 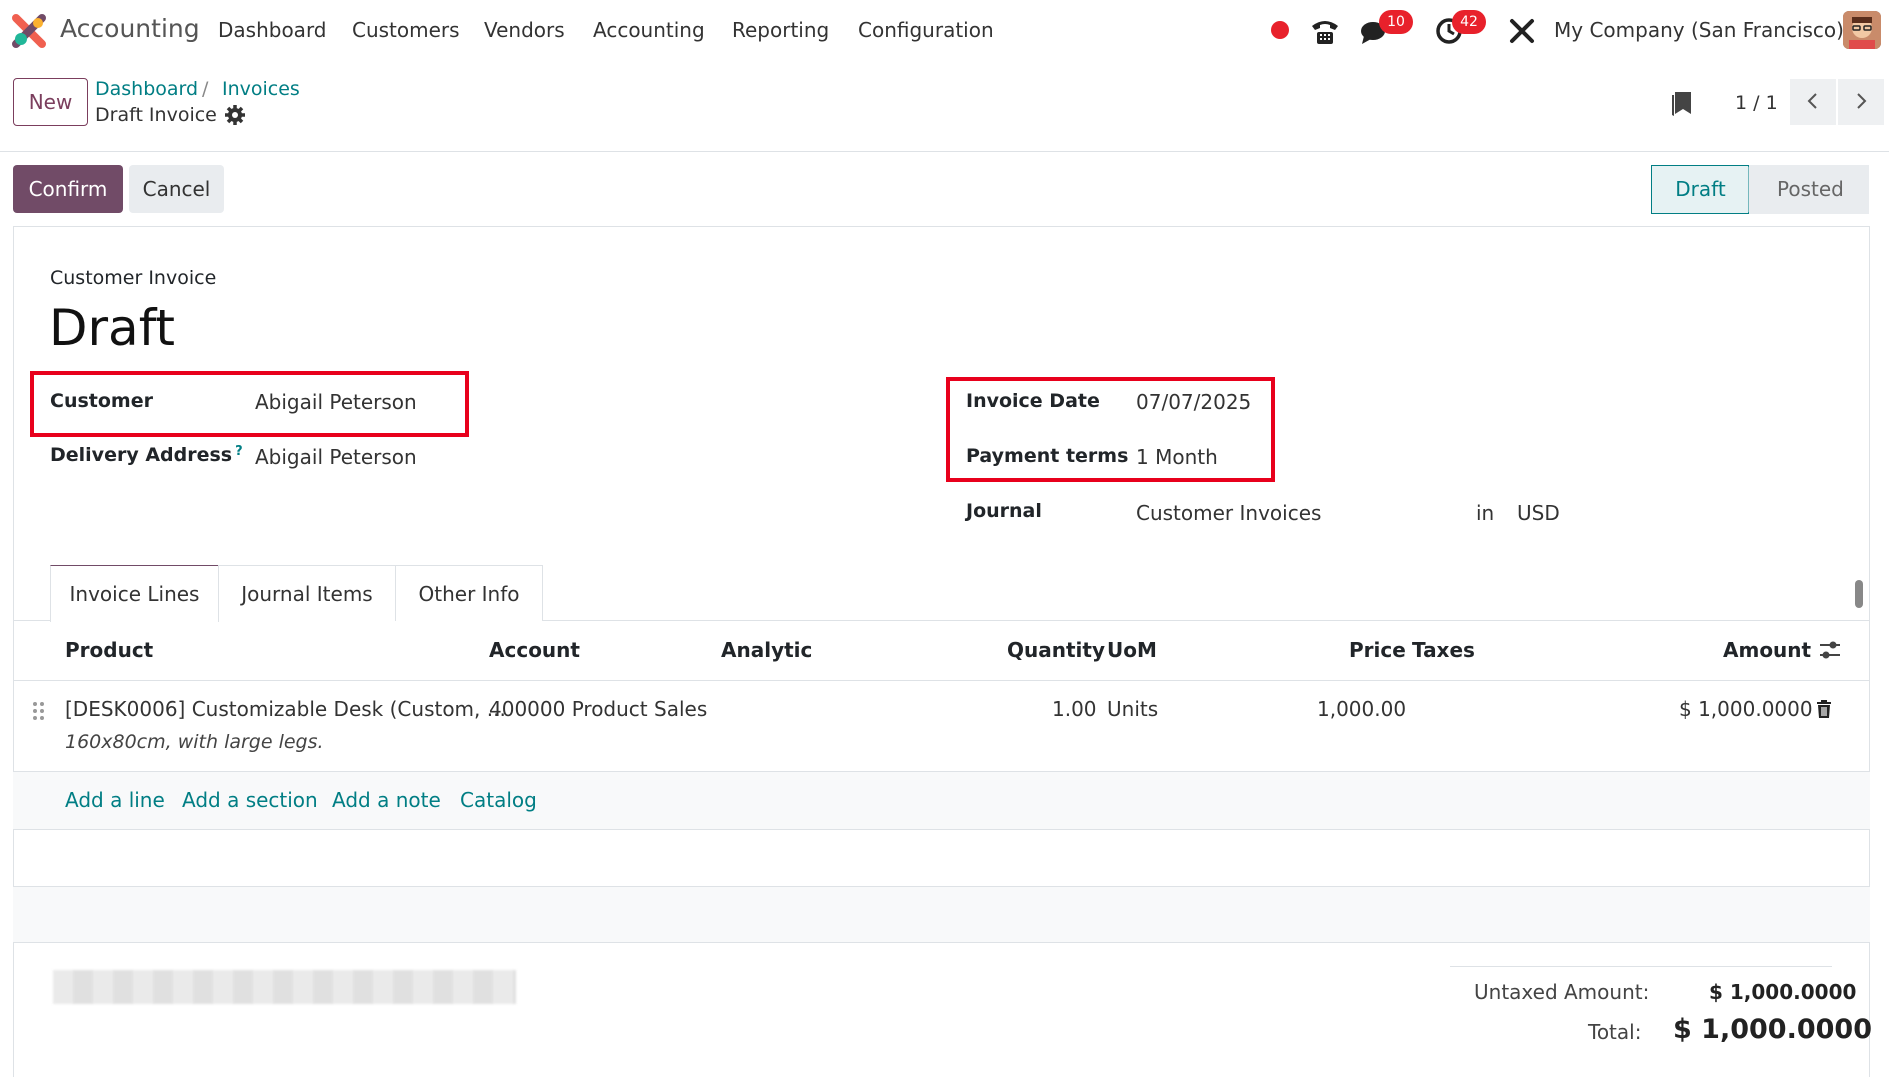 I want to click on delivery-address-field: Abigail Peterson, so click(x=336, y=457).